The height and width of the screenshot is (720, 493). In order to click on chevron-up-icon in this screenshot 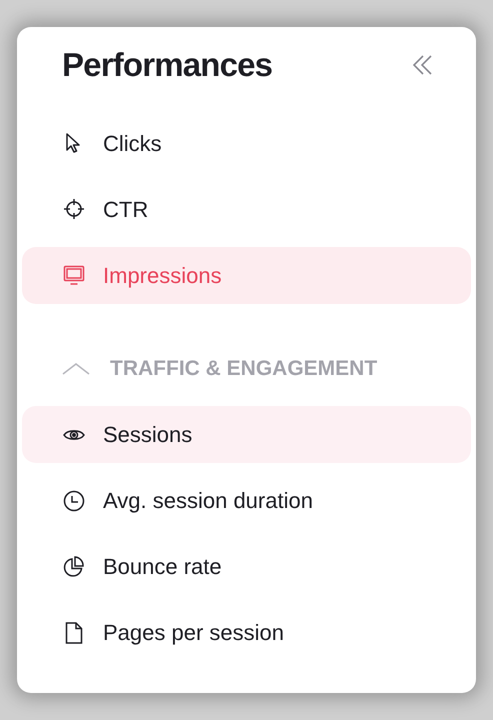, I will do `click(76, 369)`.